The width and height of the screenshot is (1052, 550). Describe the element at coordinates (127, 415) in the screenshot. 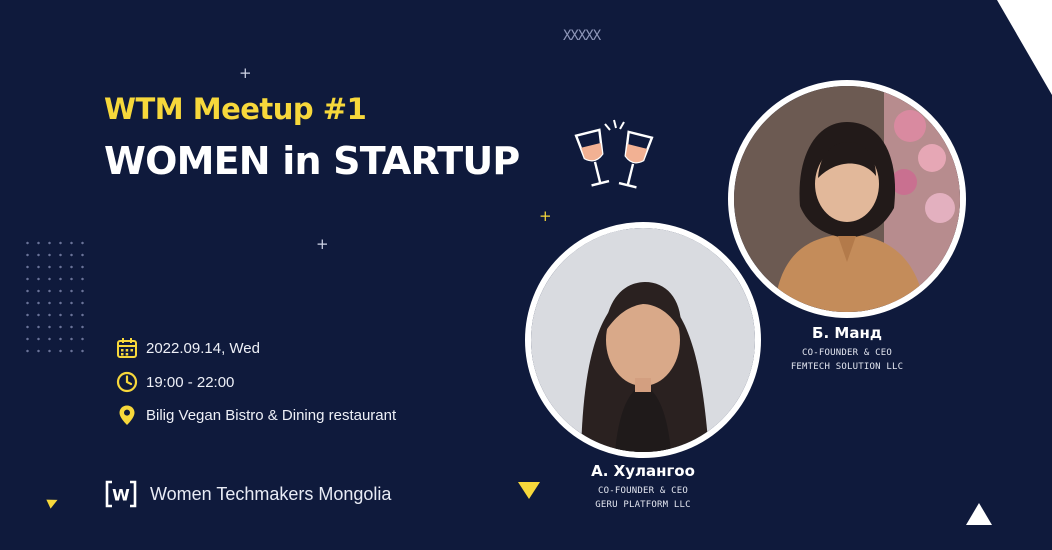

I see `location-pin-icon` at that location.